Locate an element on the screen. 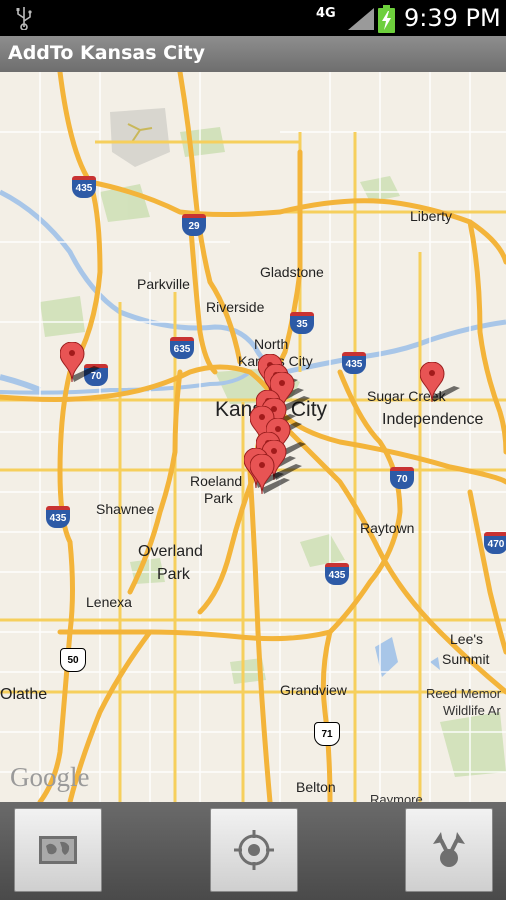  share-button is located at coordinates (449, 850).